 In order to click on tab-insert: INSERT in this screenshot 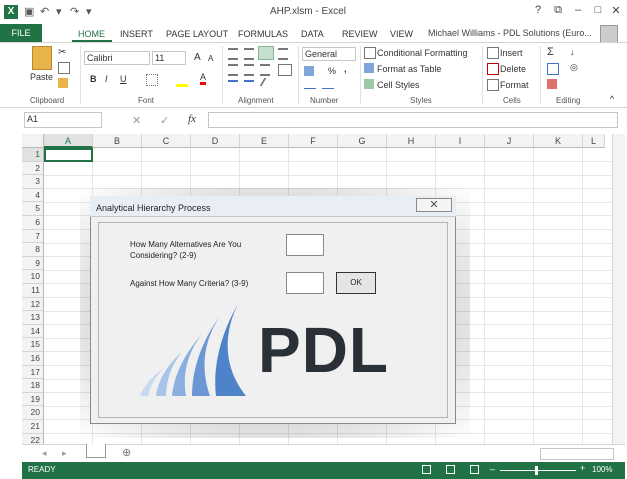, I will do `click(136, 34)`.